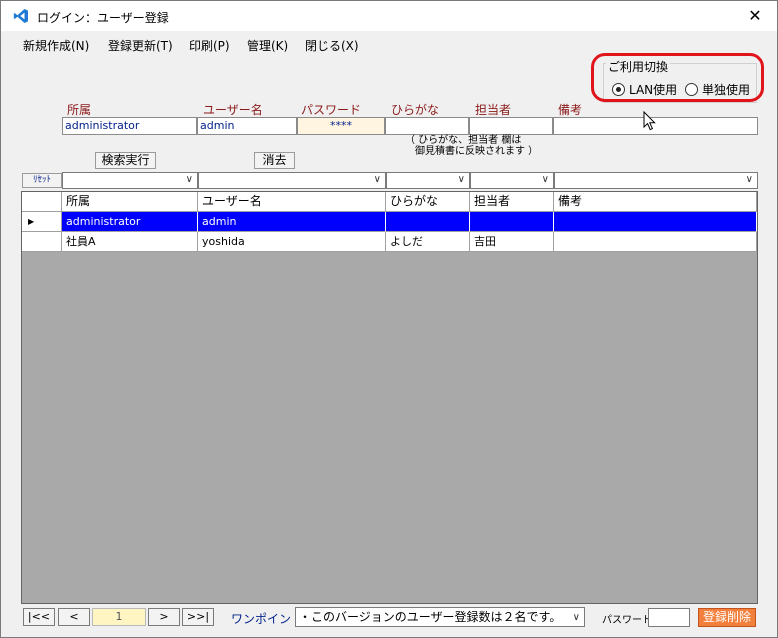 The width and height of the screenshot is (778, 638). What do you see at coordinates (655, 202) in the screenshot?
I see `col-header-note: 備考` at bounding box center [655, 202].